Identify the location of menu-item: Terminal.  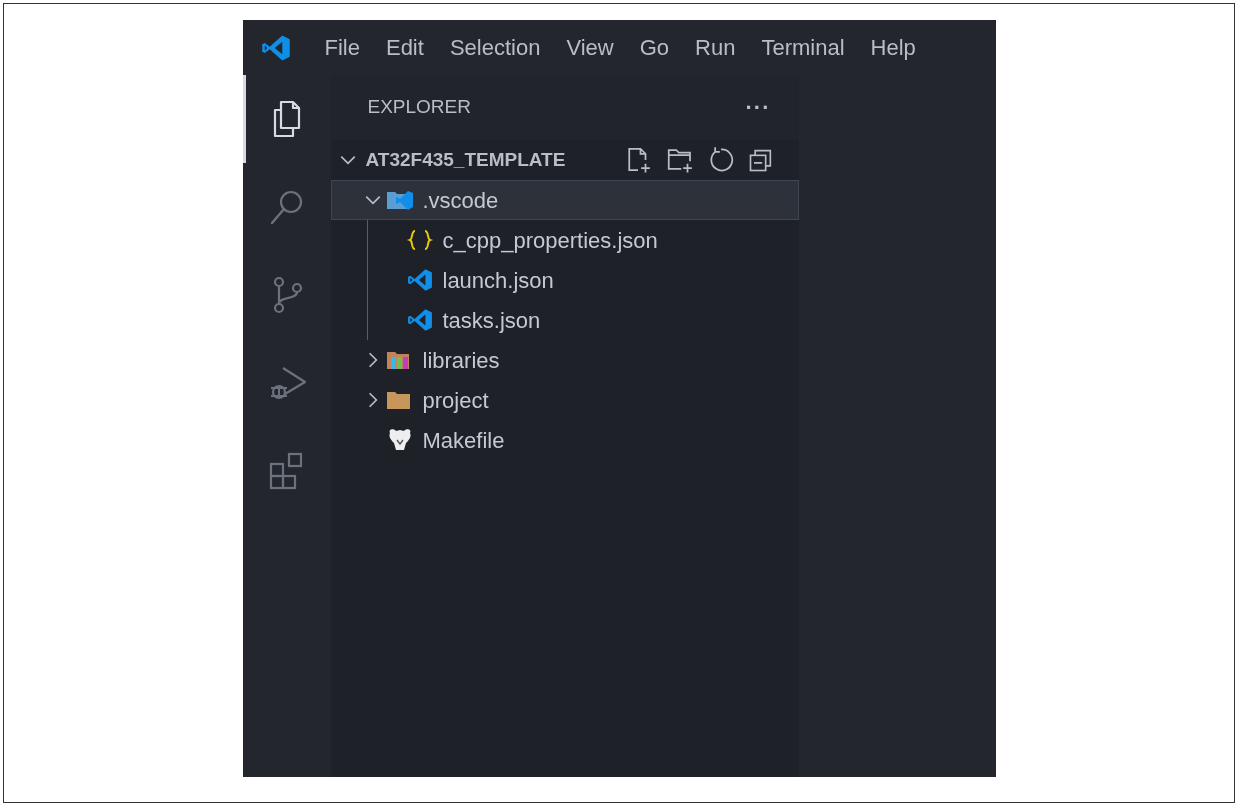
(803, 47).